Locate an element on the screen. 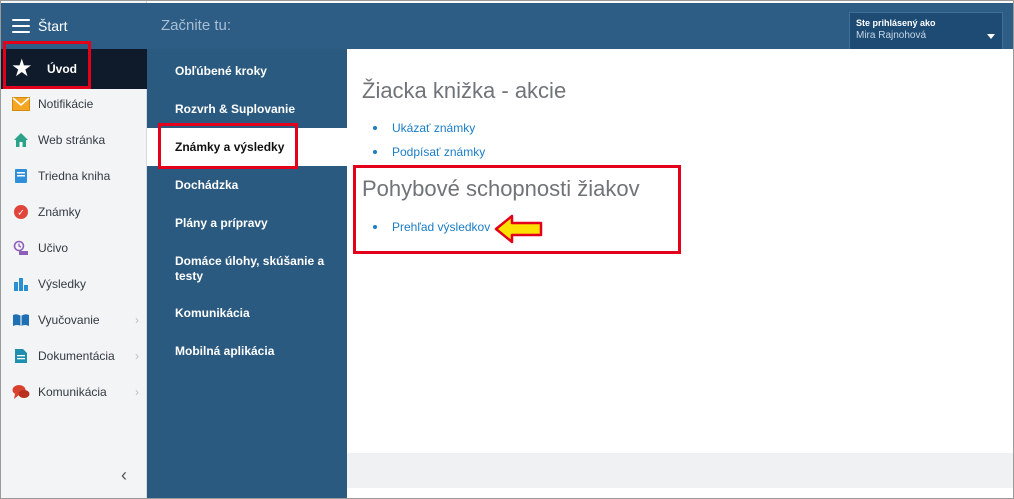 This screenshot has height=499, width=1014. sidebar-item-label: Učivo is located at coordinates (53, 248).